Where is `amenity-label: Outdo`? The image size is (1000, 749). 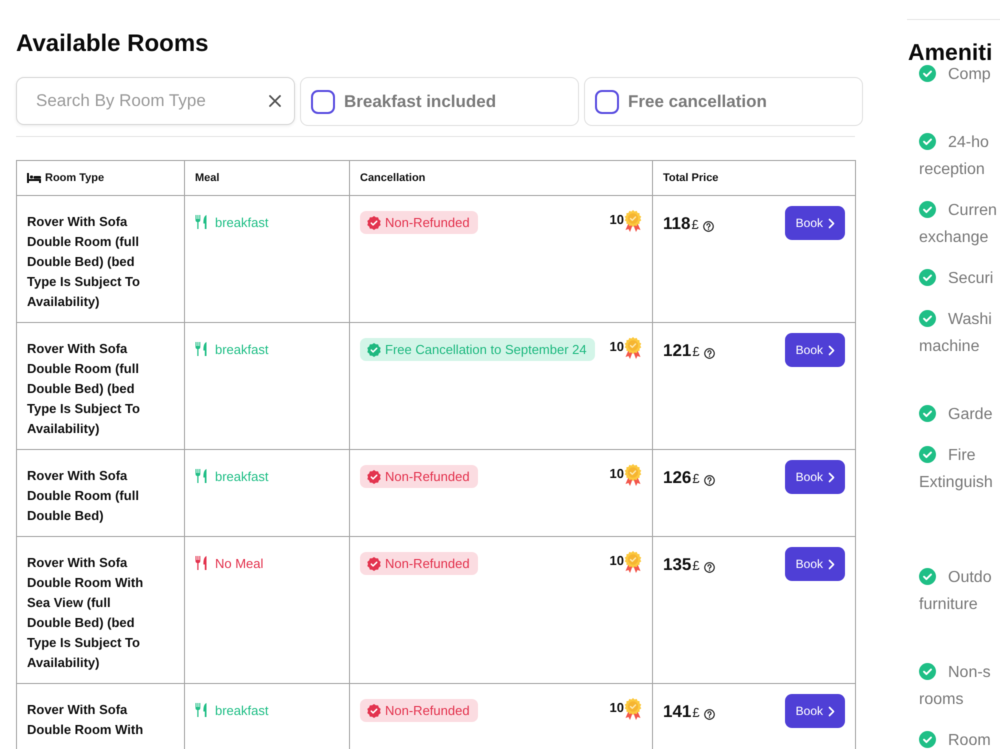 amenity-label: Outdo is located at coordinates (970, 577).